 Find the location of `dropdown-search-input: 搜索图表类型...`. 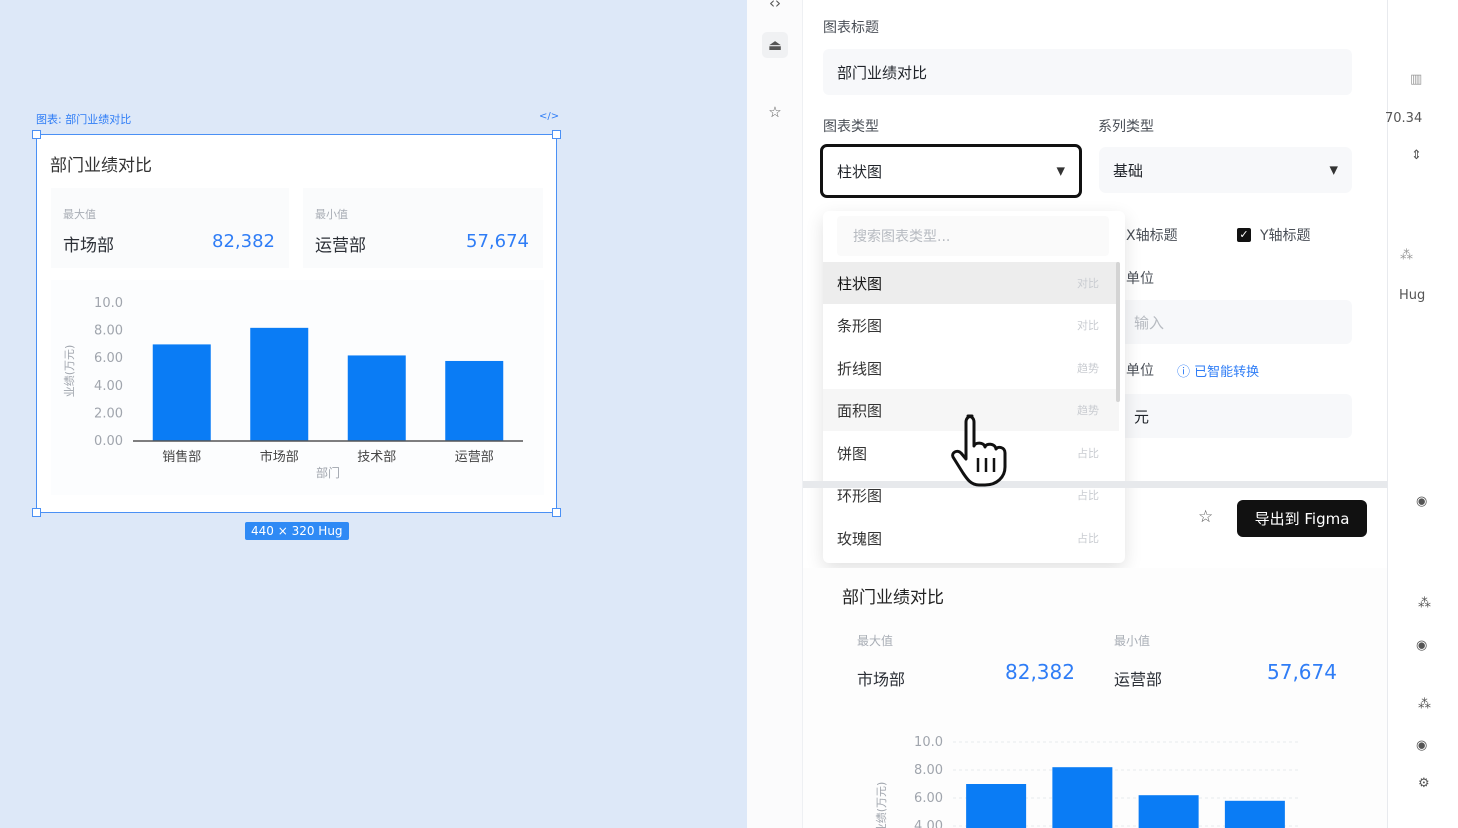

dropdown-search-input: 搜索图表类型... is located at coordinates (973, 236).